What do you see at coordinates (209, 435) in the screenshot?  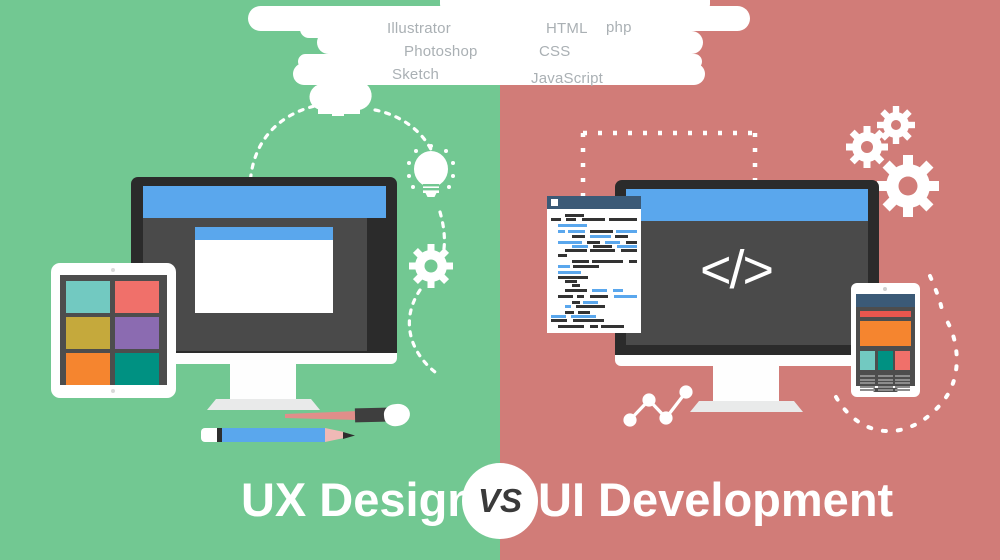 I see `pencil-eraser` at bounding box center [209, 435].